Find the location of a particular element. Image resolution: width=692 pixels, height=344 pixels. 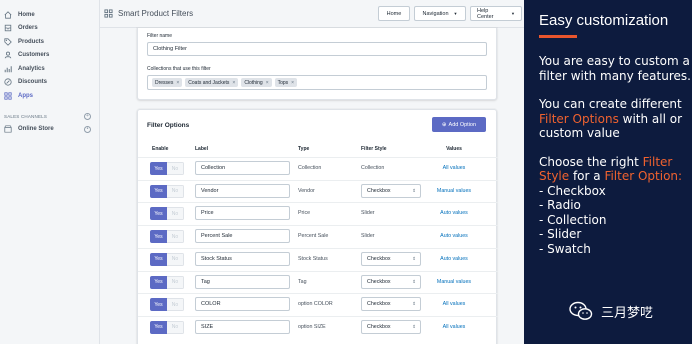

home-button-label: Home is located at coordinates (394, 13).